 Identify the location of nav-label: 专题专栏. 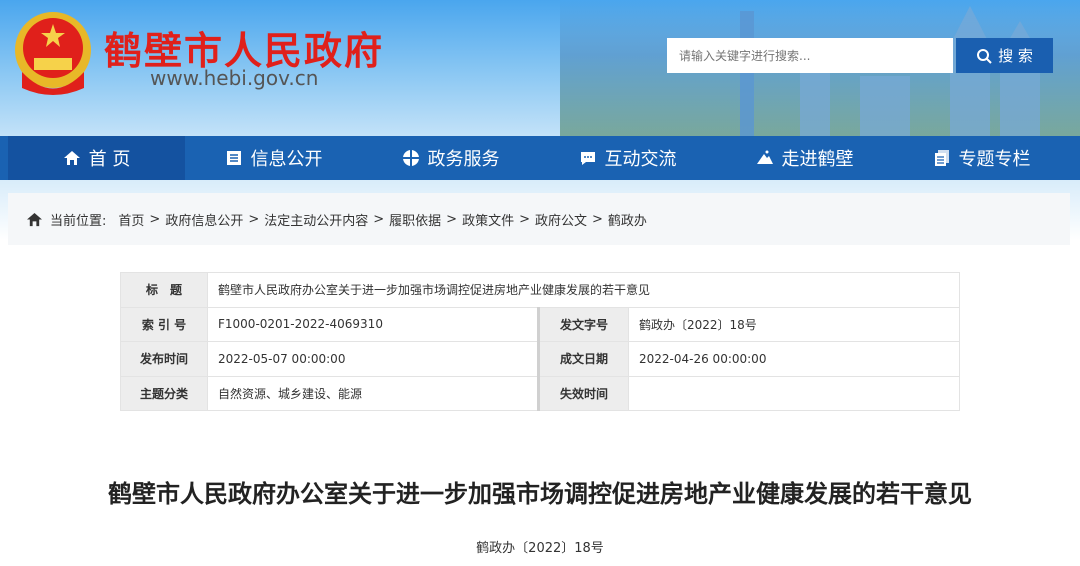
(994, 159).